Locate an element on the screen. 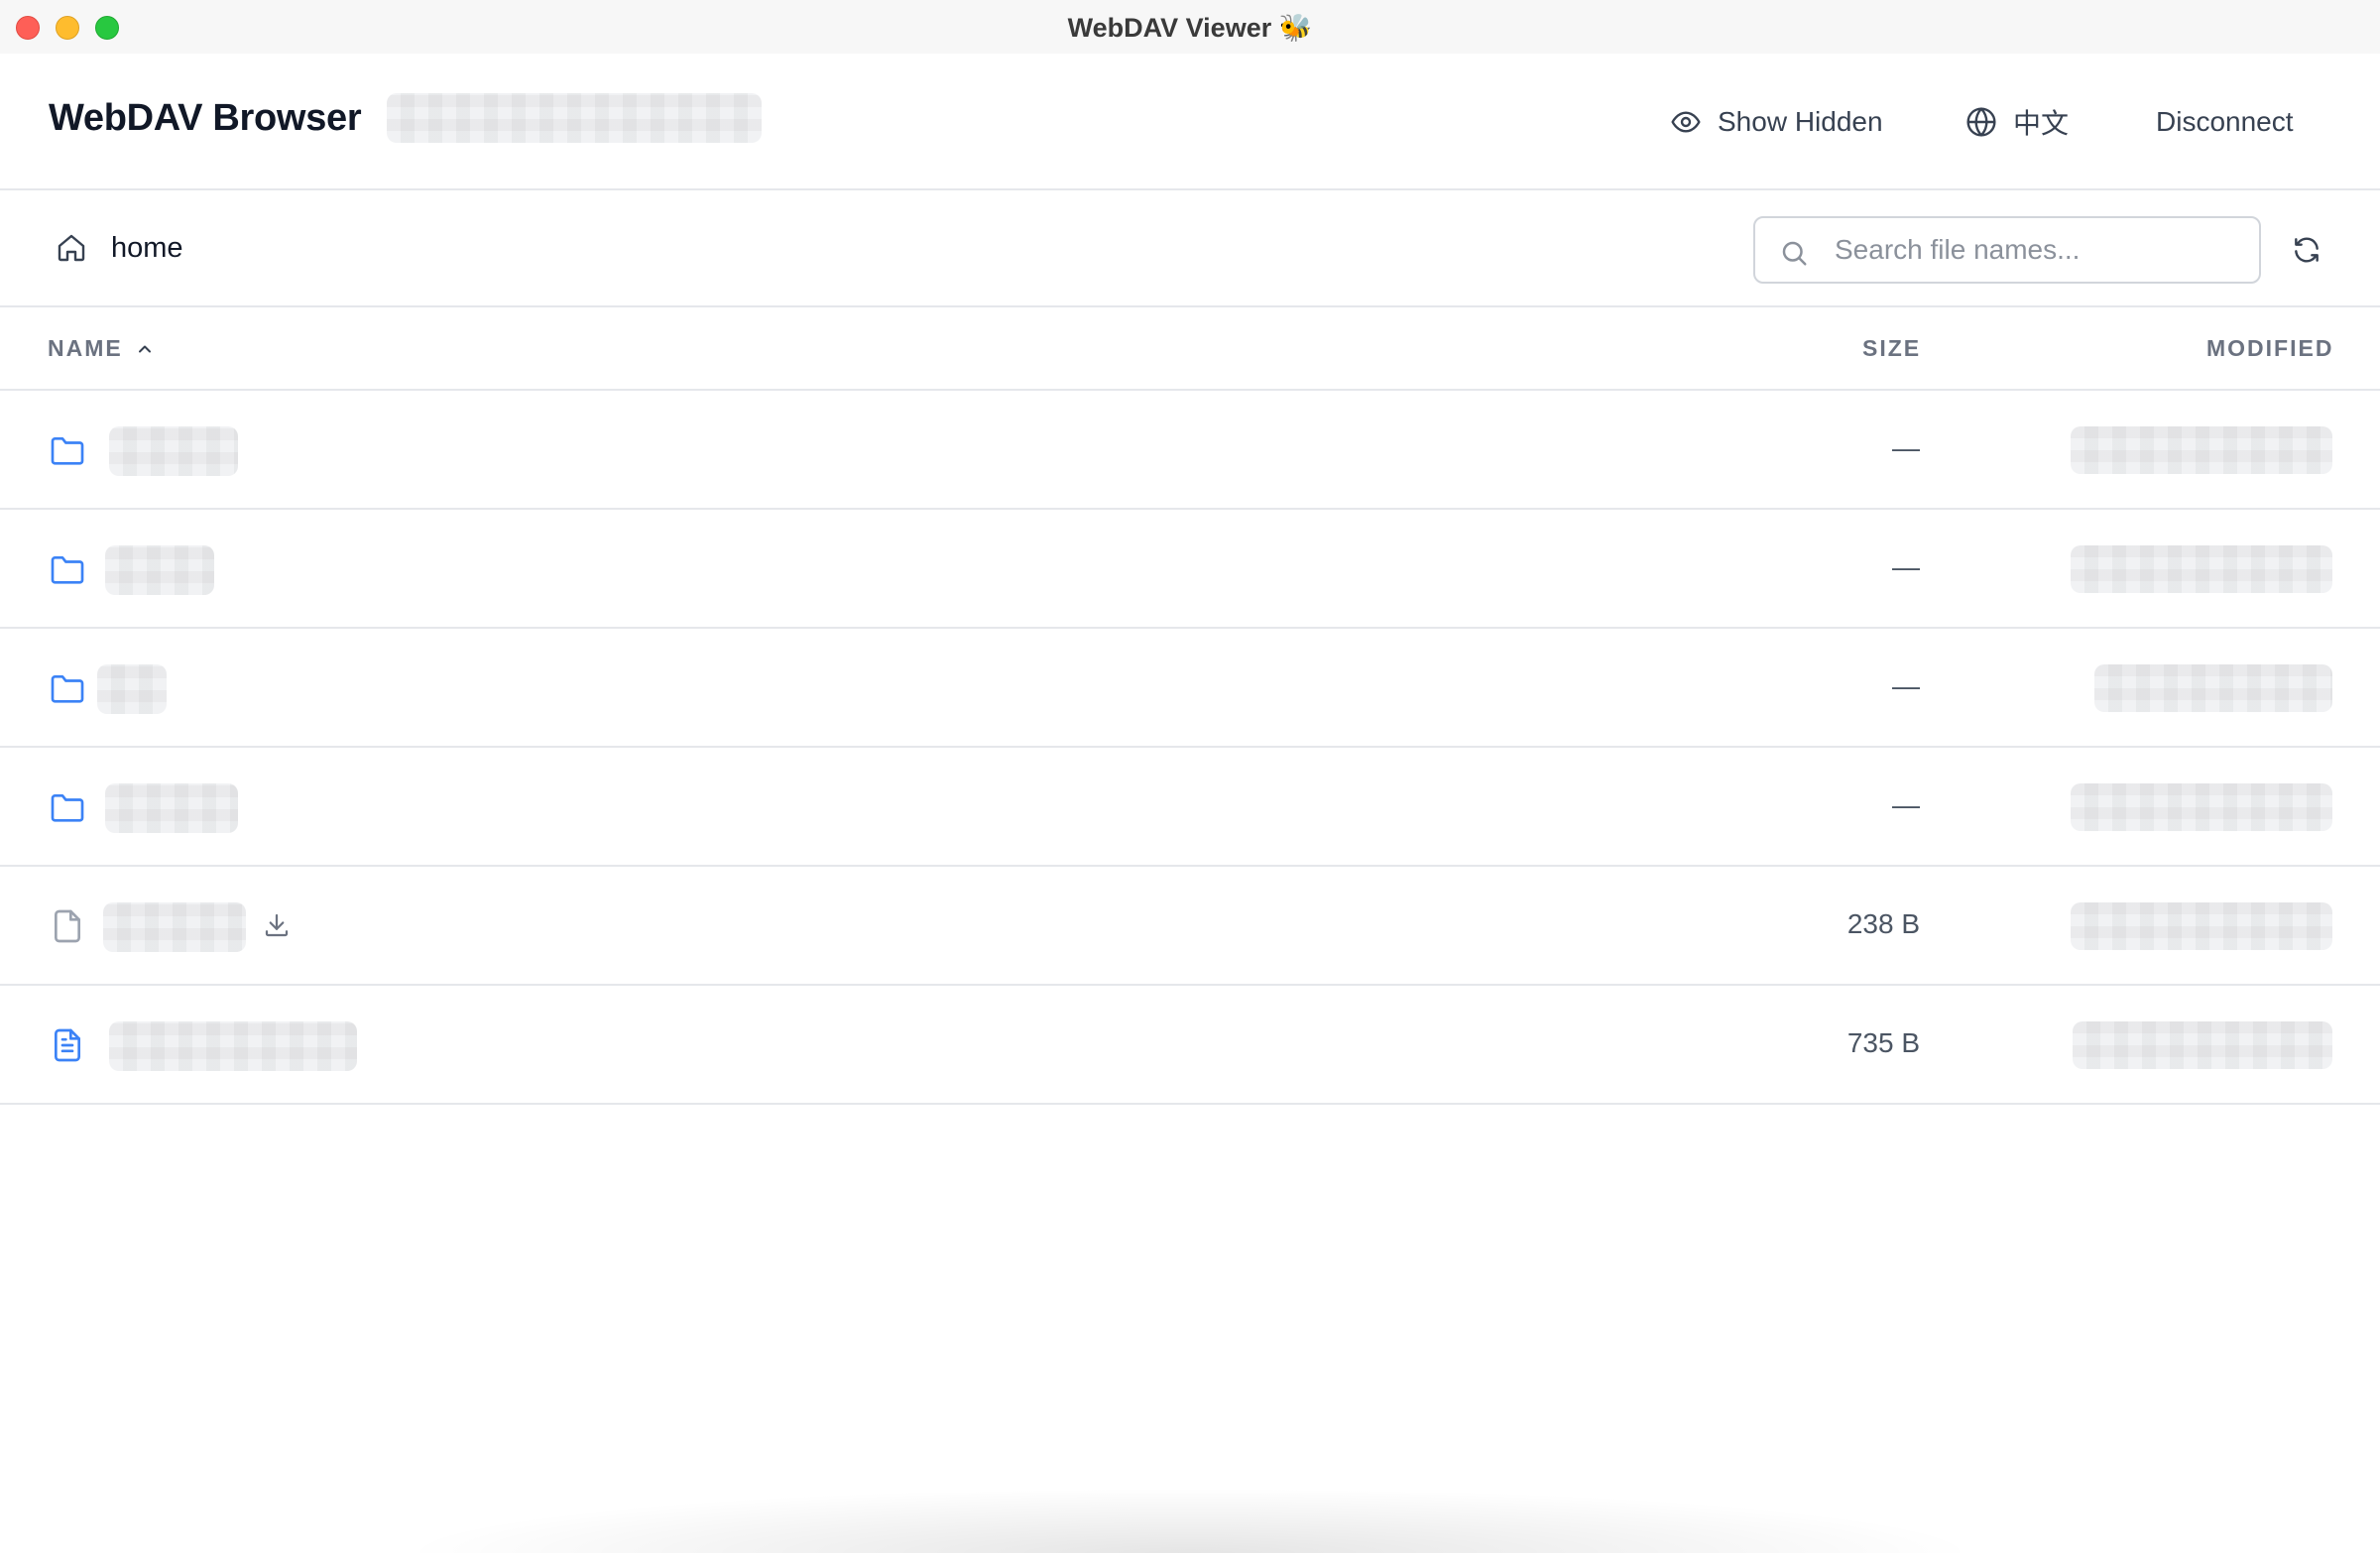 This screenshot has width=2380, height=1553. title-bar: WebDAV Viewer 🐝 is located at coordinates (1190, 27).